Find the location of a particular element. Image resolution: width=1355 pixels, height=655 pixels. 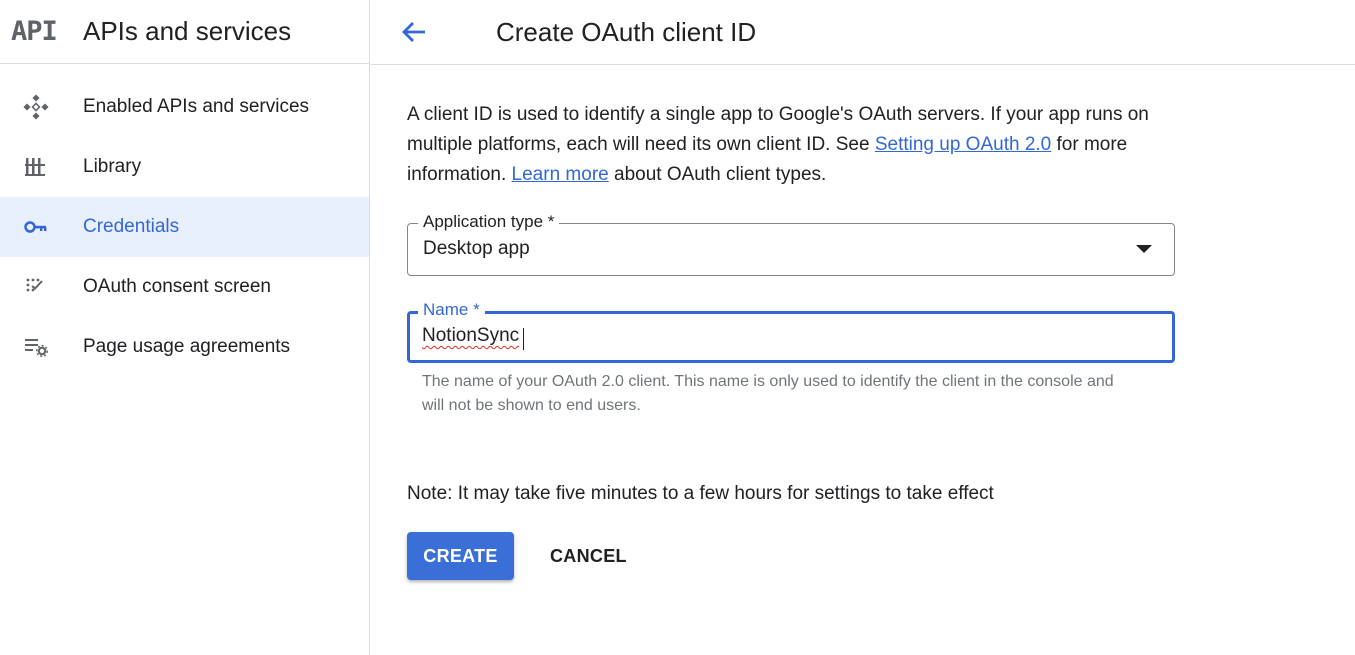

sidebar-item-label: Page usage agreements is located at coordinates (187, 346).